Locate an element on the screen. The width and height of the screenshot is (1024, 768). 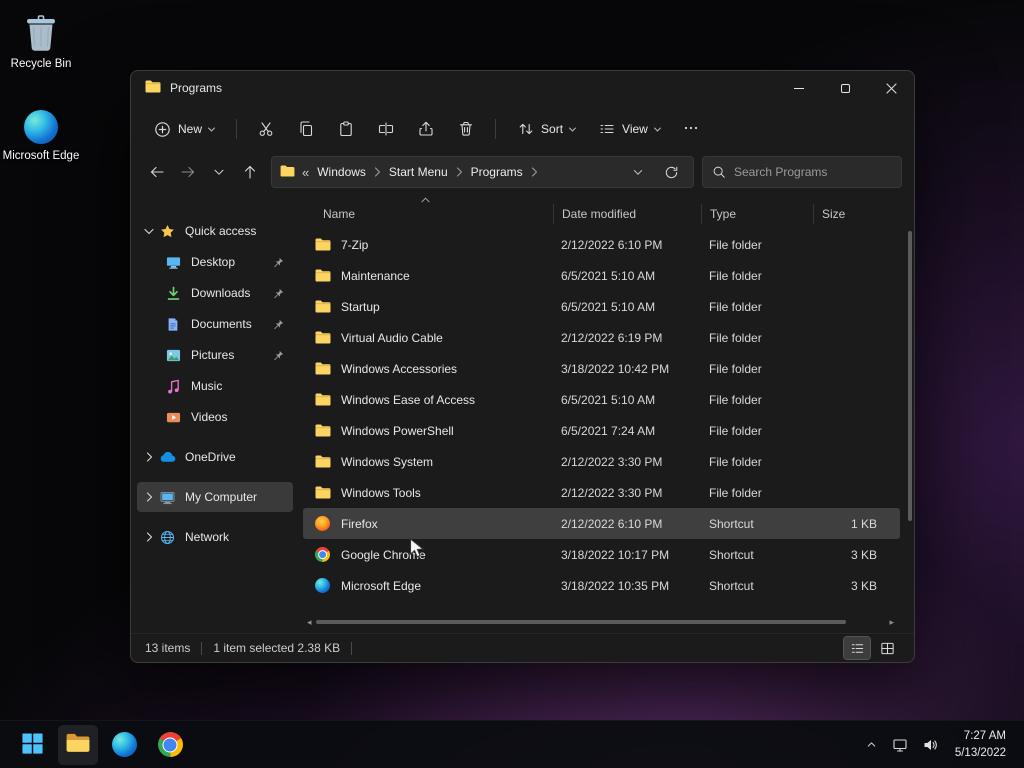
horizontal-scroll-thumb is located at coordinates (580, 622).